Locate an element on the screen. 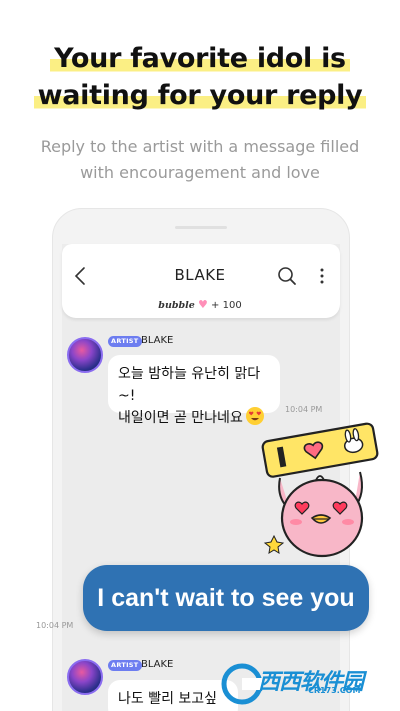  headline-text-1: Your favorite idol is is located at coordinates (200, 58).